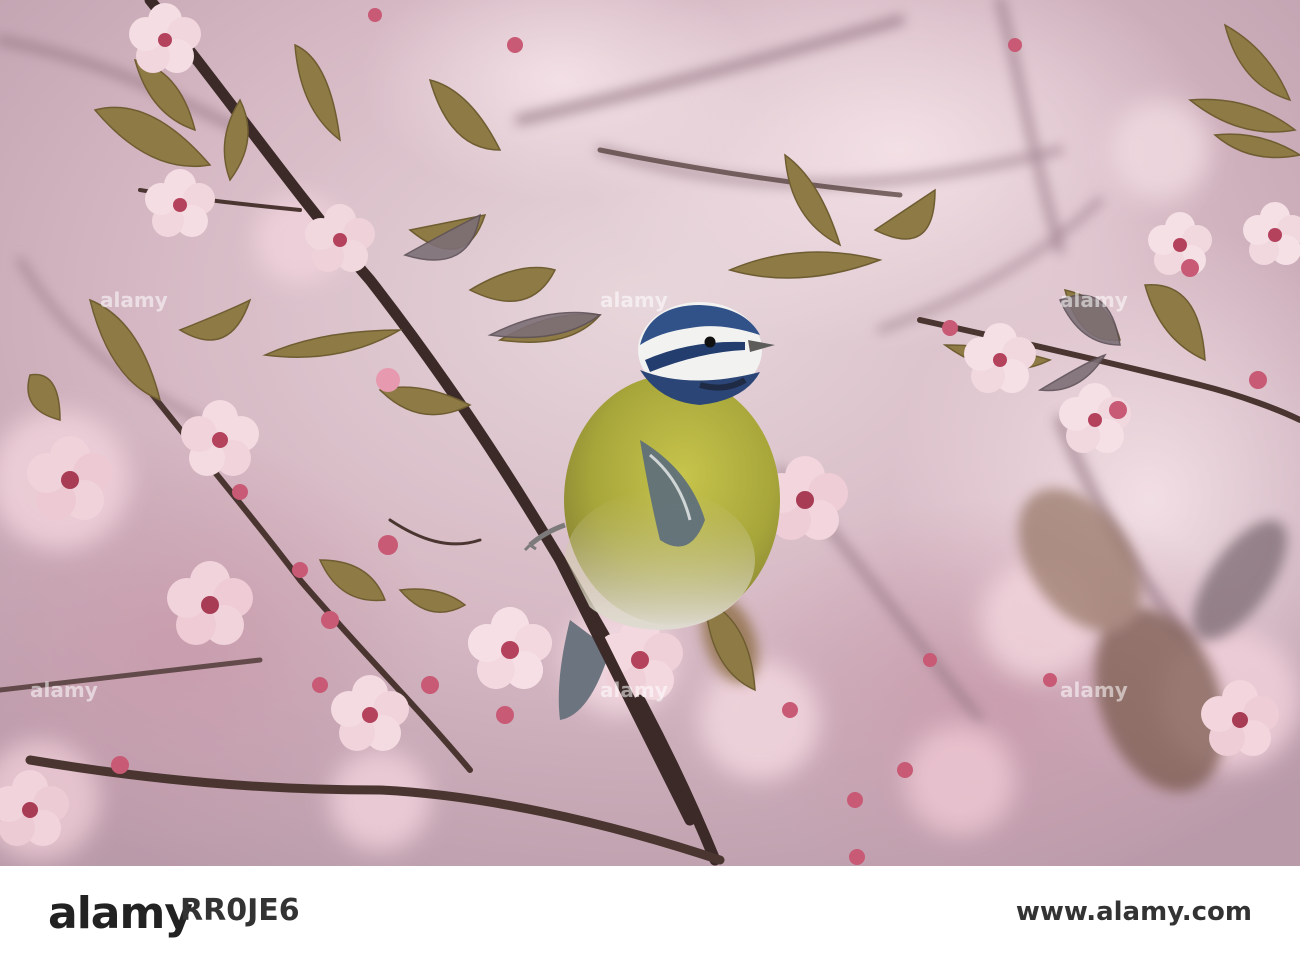  Describe the element at coordinates (240, 910) in the screenshot. I see `image-id: RR0JE6` at that location.